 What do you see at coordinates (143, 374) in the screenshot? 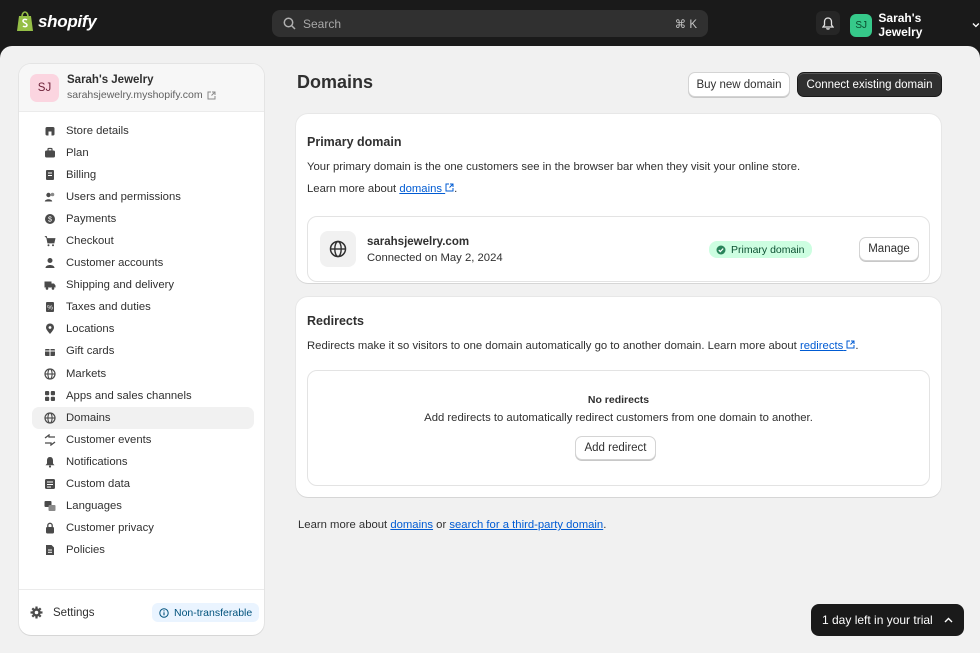
I see `sidebar-item-markets: Markets` at bounding box center [143, 374].